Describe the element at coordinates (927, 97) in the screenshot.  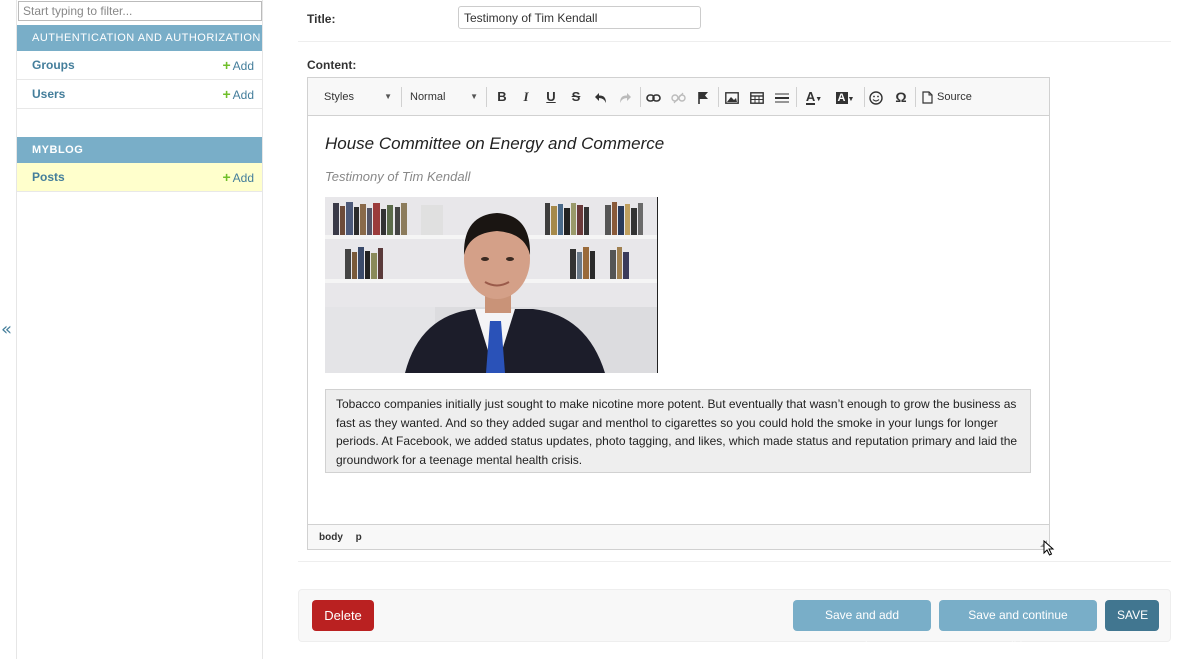
I see `document-icon` at that location.